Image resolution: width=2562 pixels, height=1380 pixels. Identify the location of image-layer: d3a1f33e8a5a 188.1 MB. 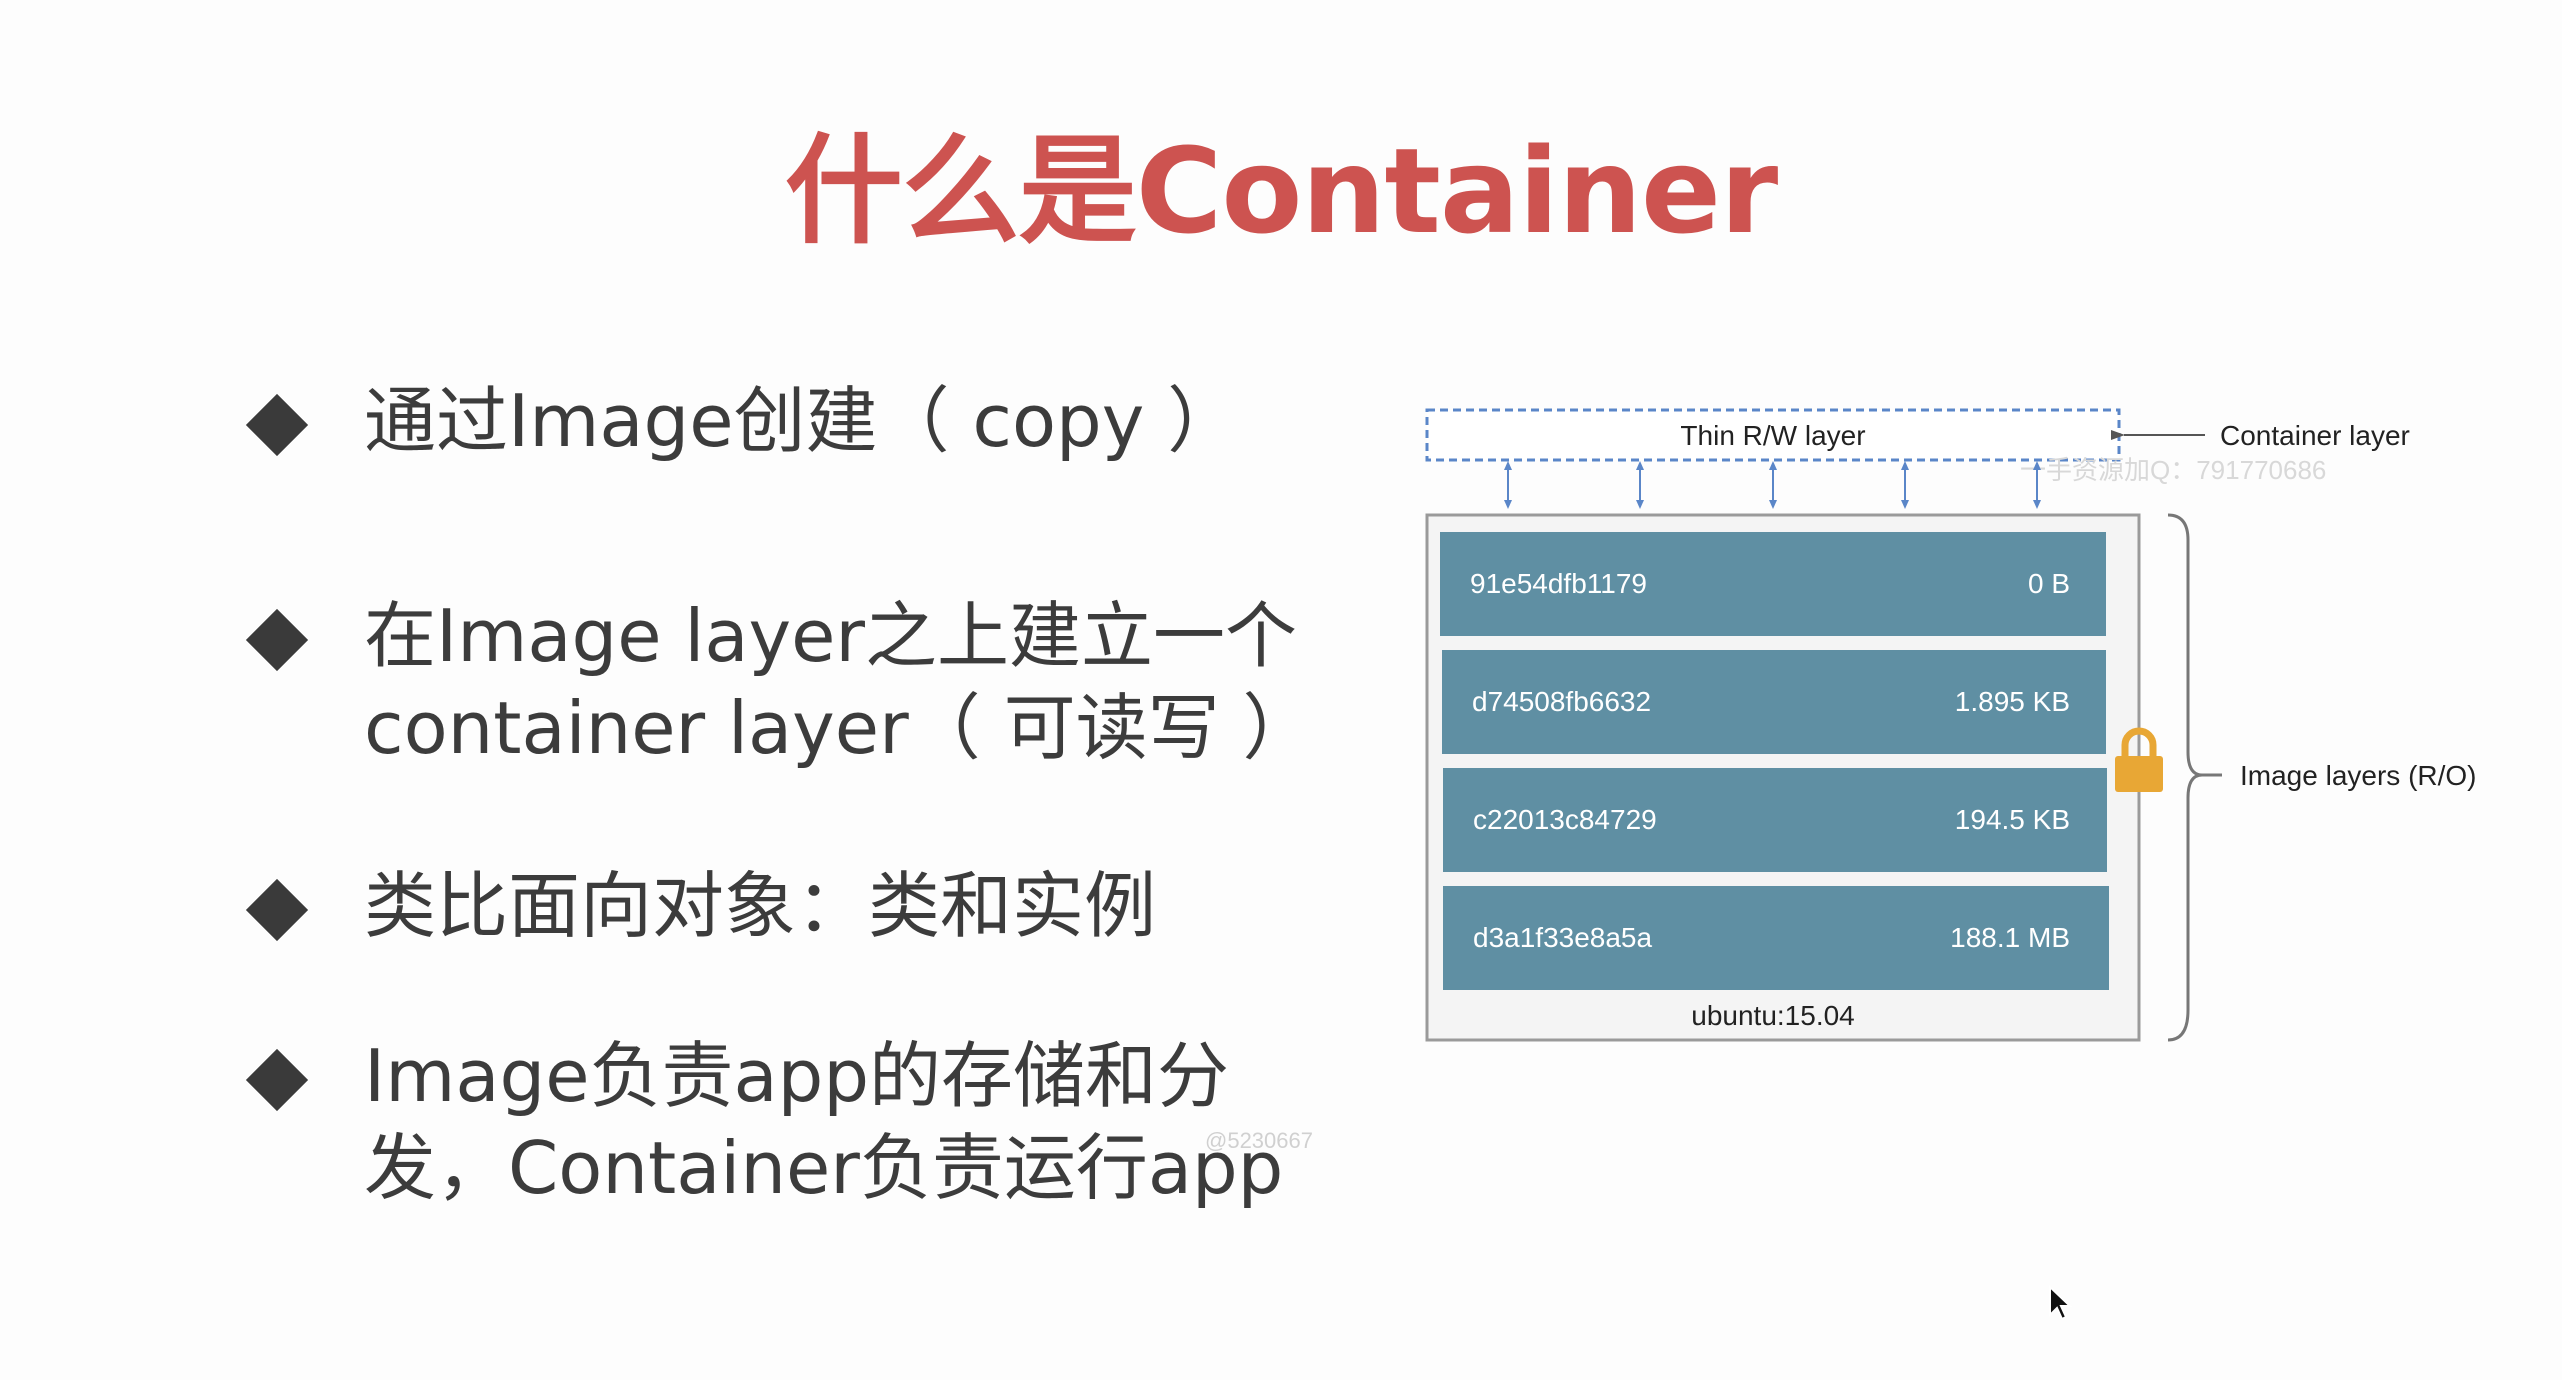
(1776, 938).